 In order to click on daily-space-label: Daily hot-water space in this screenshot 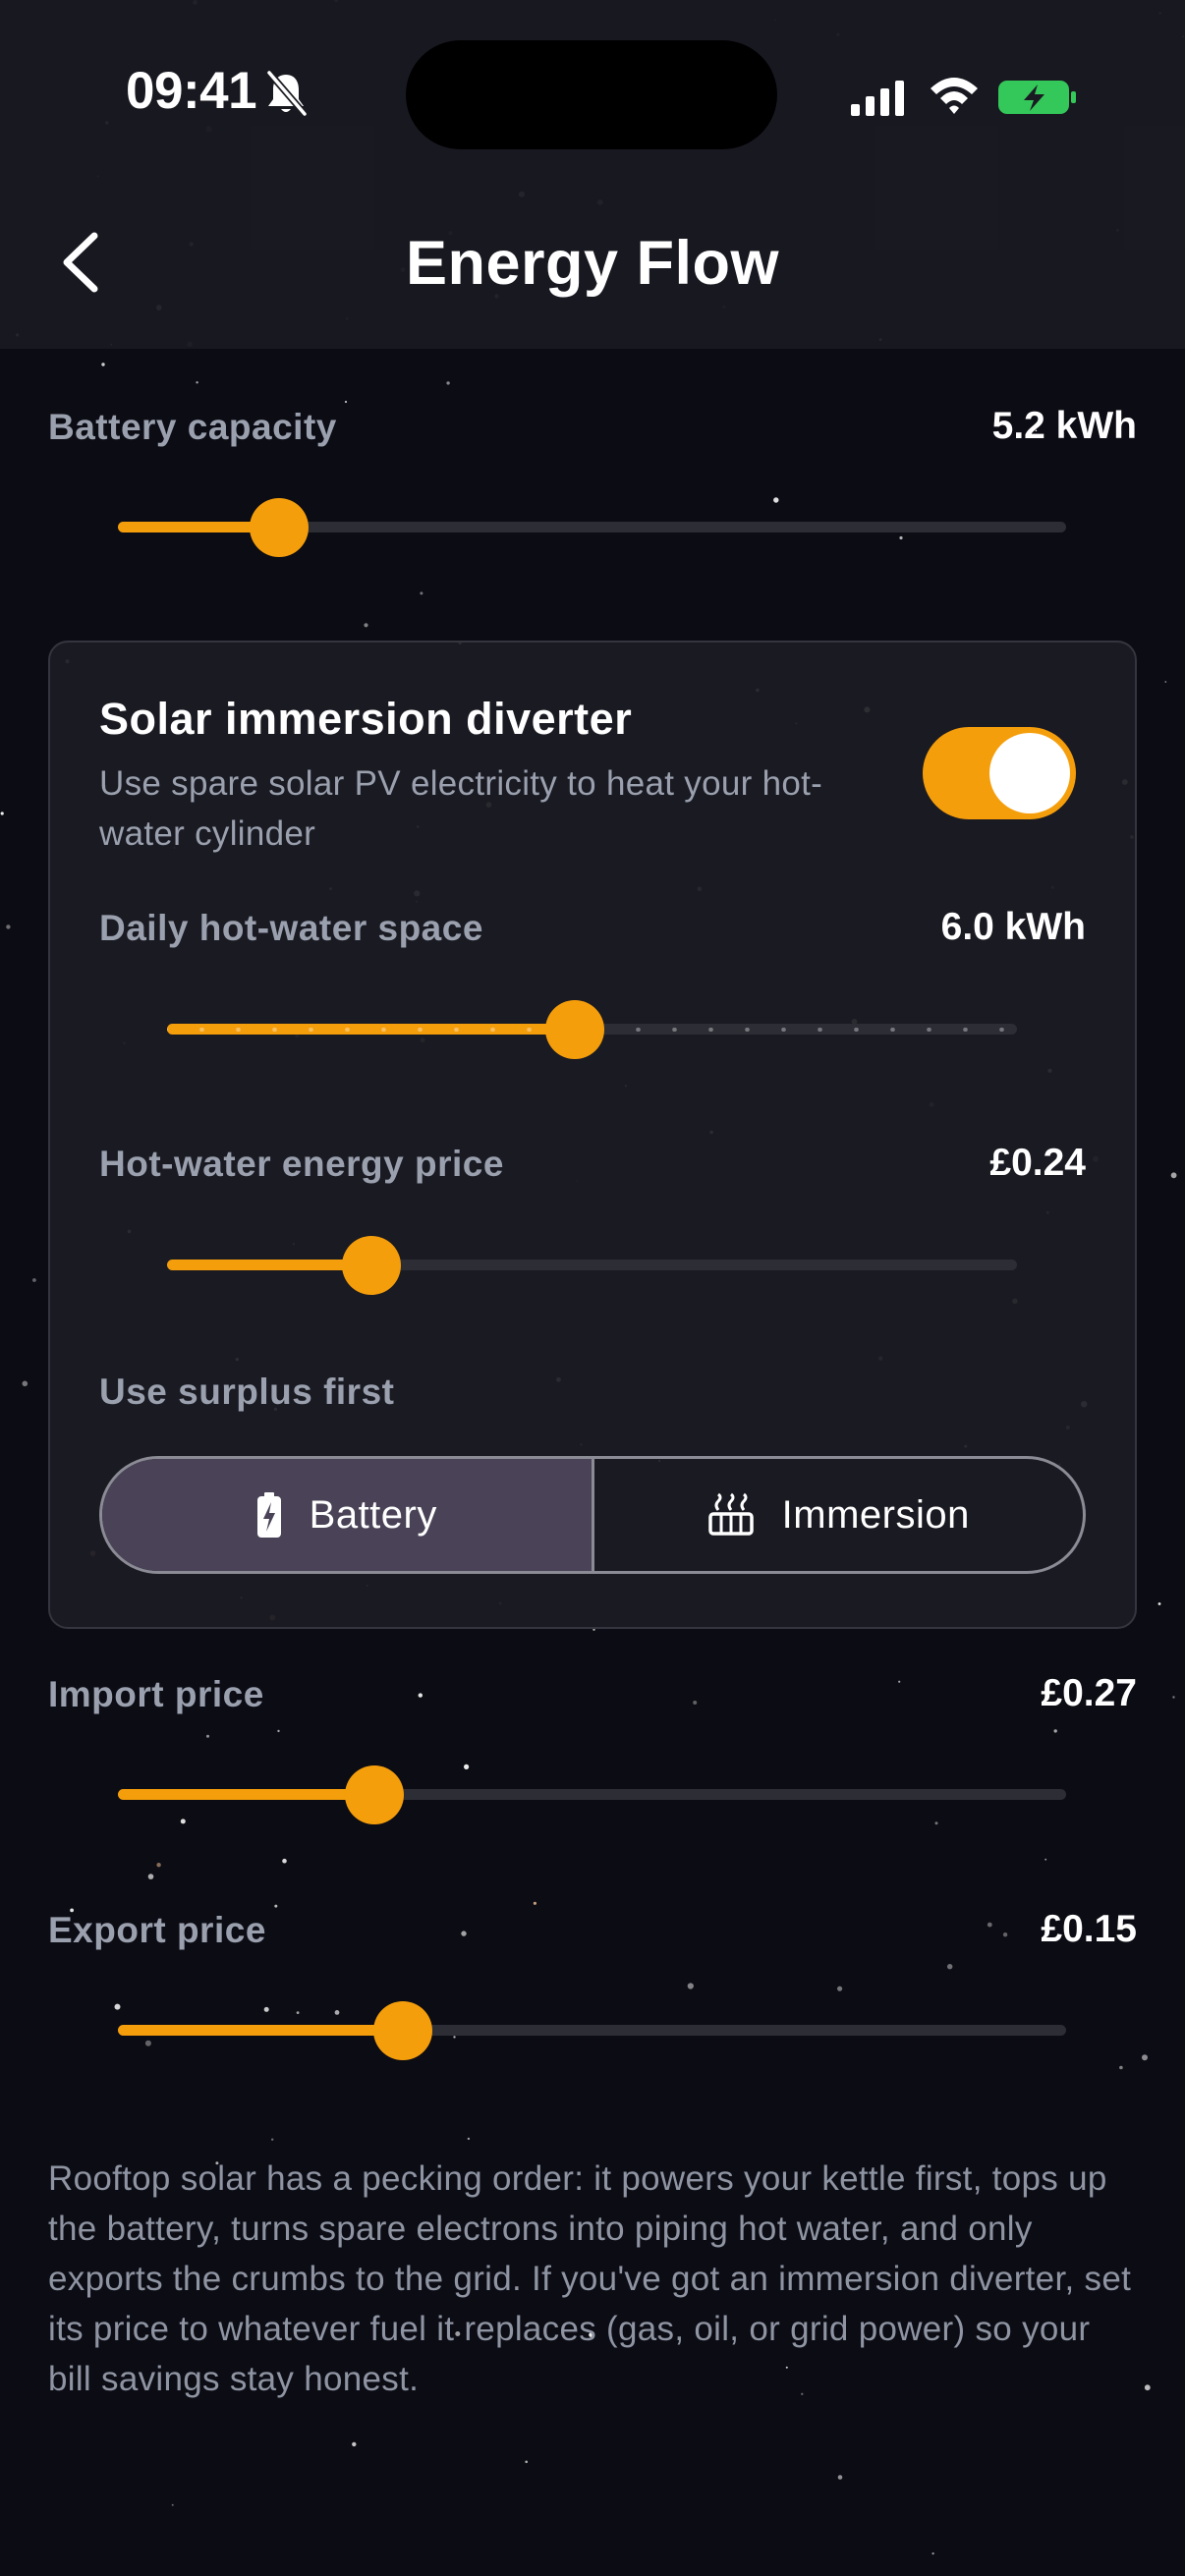, I will do `click(291, 928)`.